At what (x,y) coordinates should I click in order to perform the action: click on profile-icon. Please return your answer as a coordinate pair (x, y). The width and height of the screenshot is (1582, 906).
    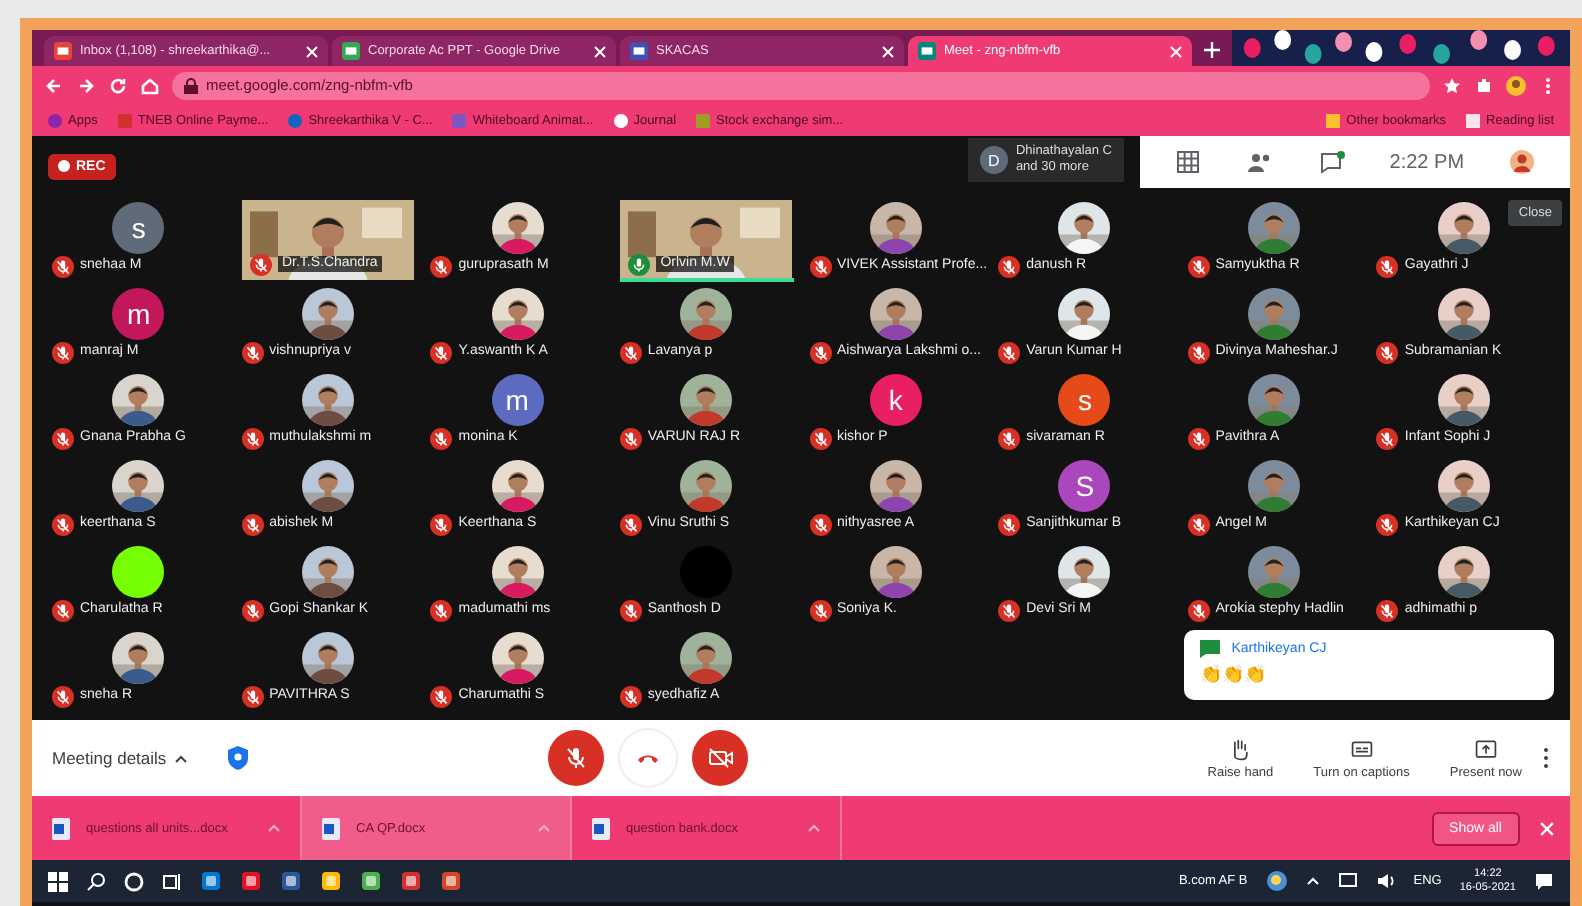
    Looking at the image, I should click on (1516, 85).